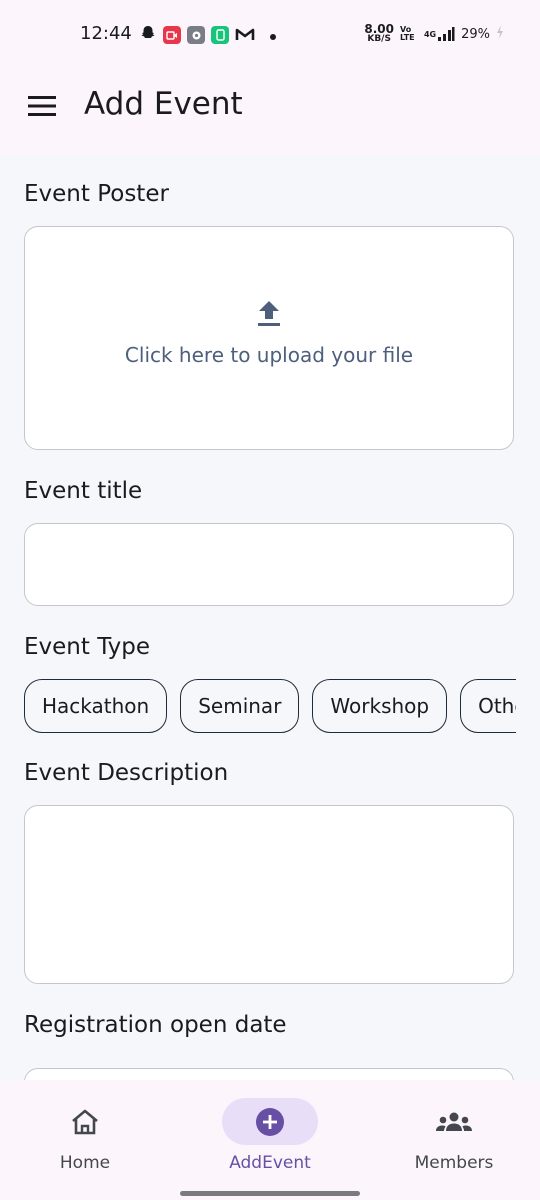  I want to click on notification-icons, so click(208, 35).